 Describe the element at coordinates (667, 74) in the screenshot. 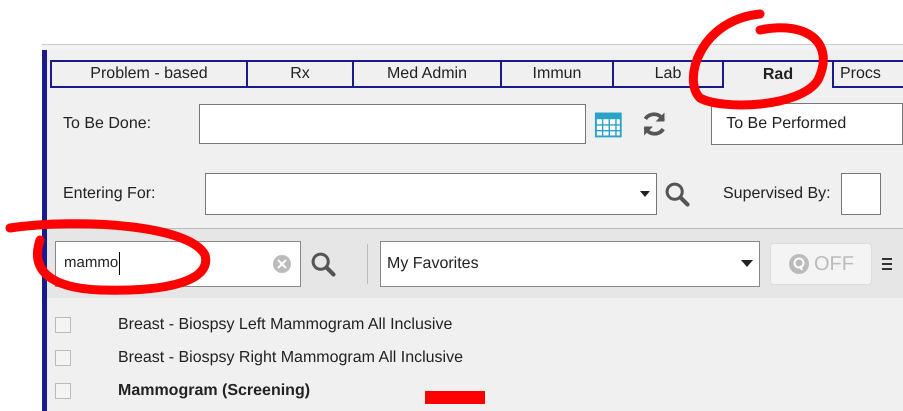

I see `tab: Lab` at that location.